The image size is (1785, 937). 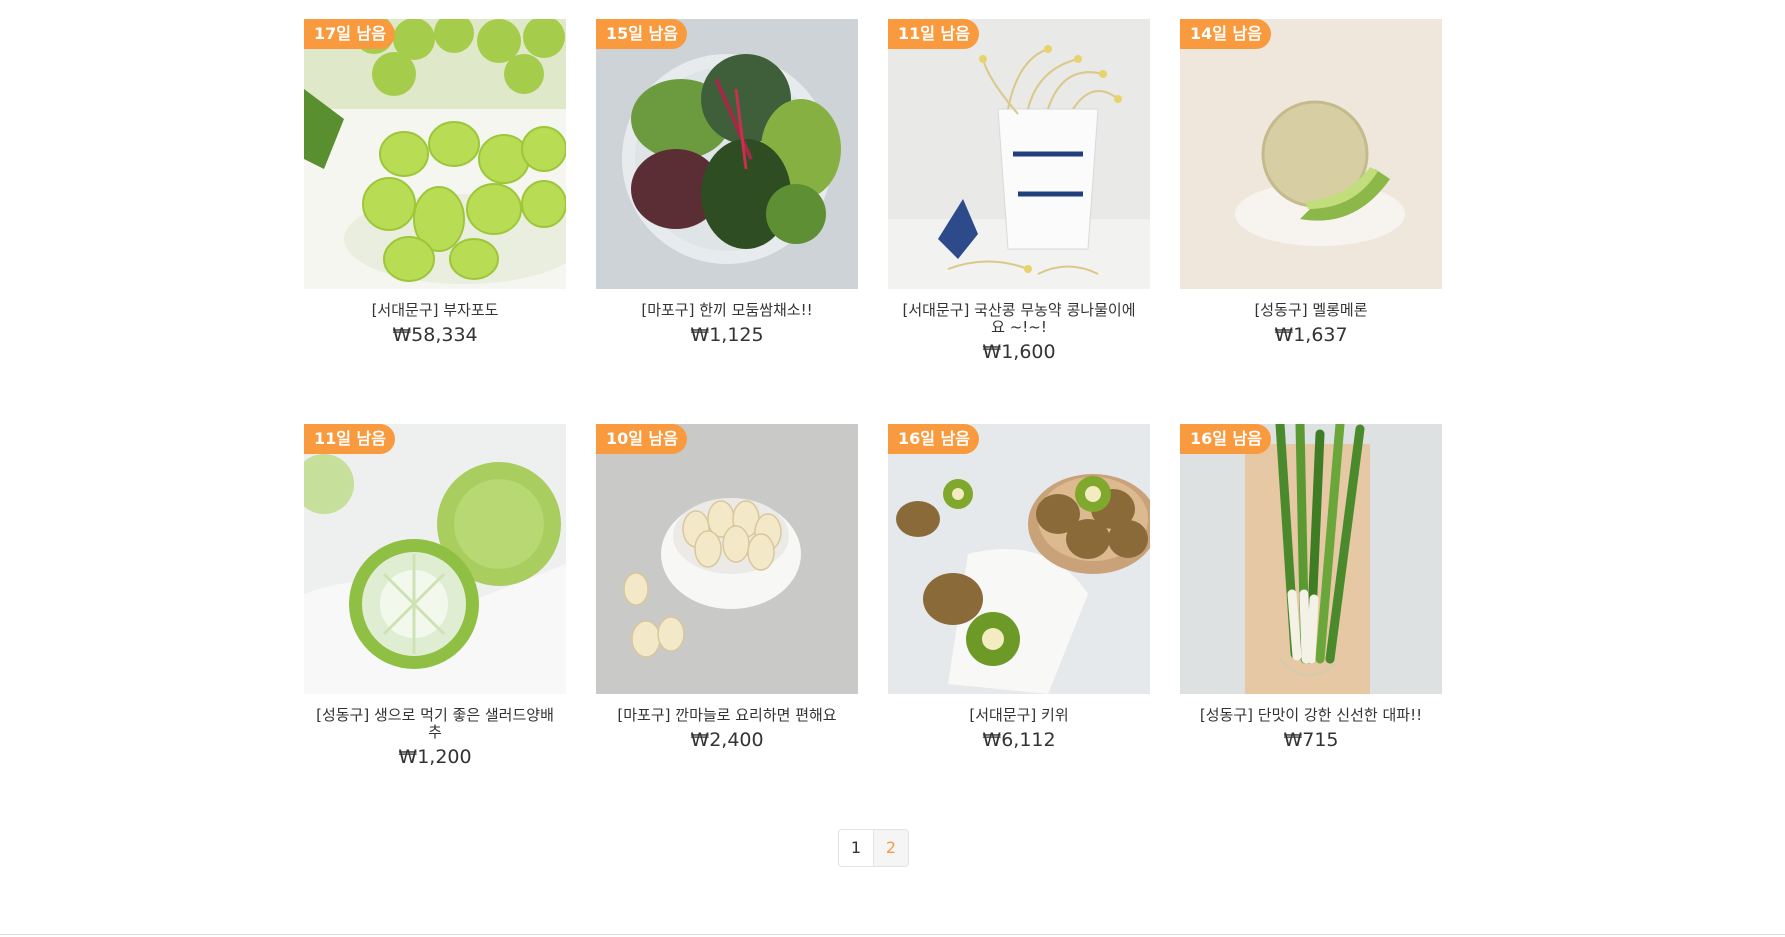 I want to click on product-name: [서대문구] 부자포도, so click(x=435, y=310).